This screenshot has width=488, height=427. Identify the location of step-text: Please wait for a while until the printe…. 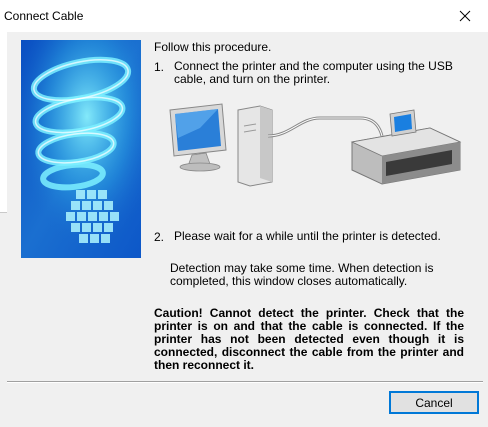
(307, 236).